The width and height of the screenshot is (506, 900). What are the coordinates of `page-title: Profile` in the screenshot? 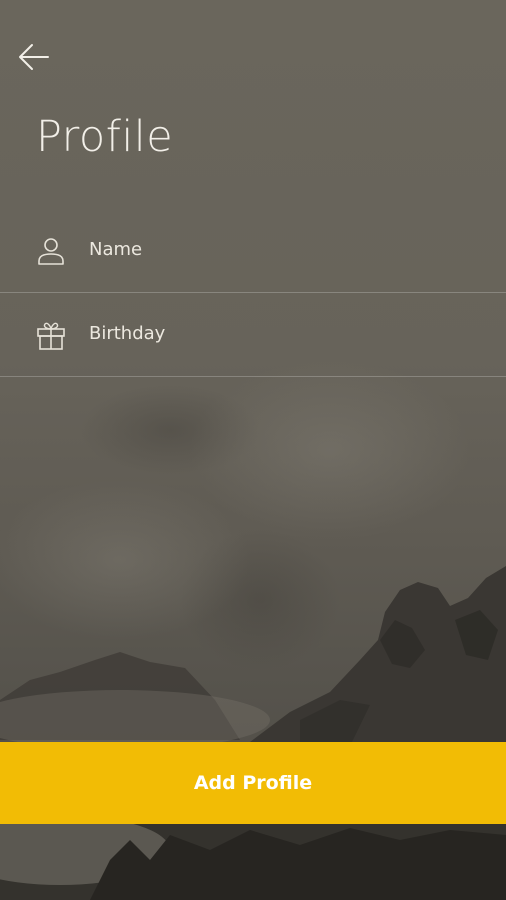 It's located at (105, 137).